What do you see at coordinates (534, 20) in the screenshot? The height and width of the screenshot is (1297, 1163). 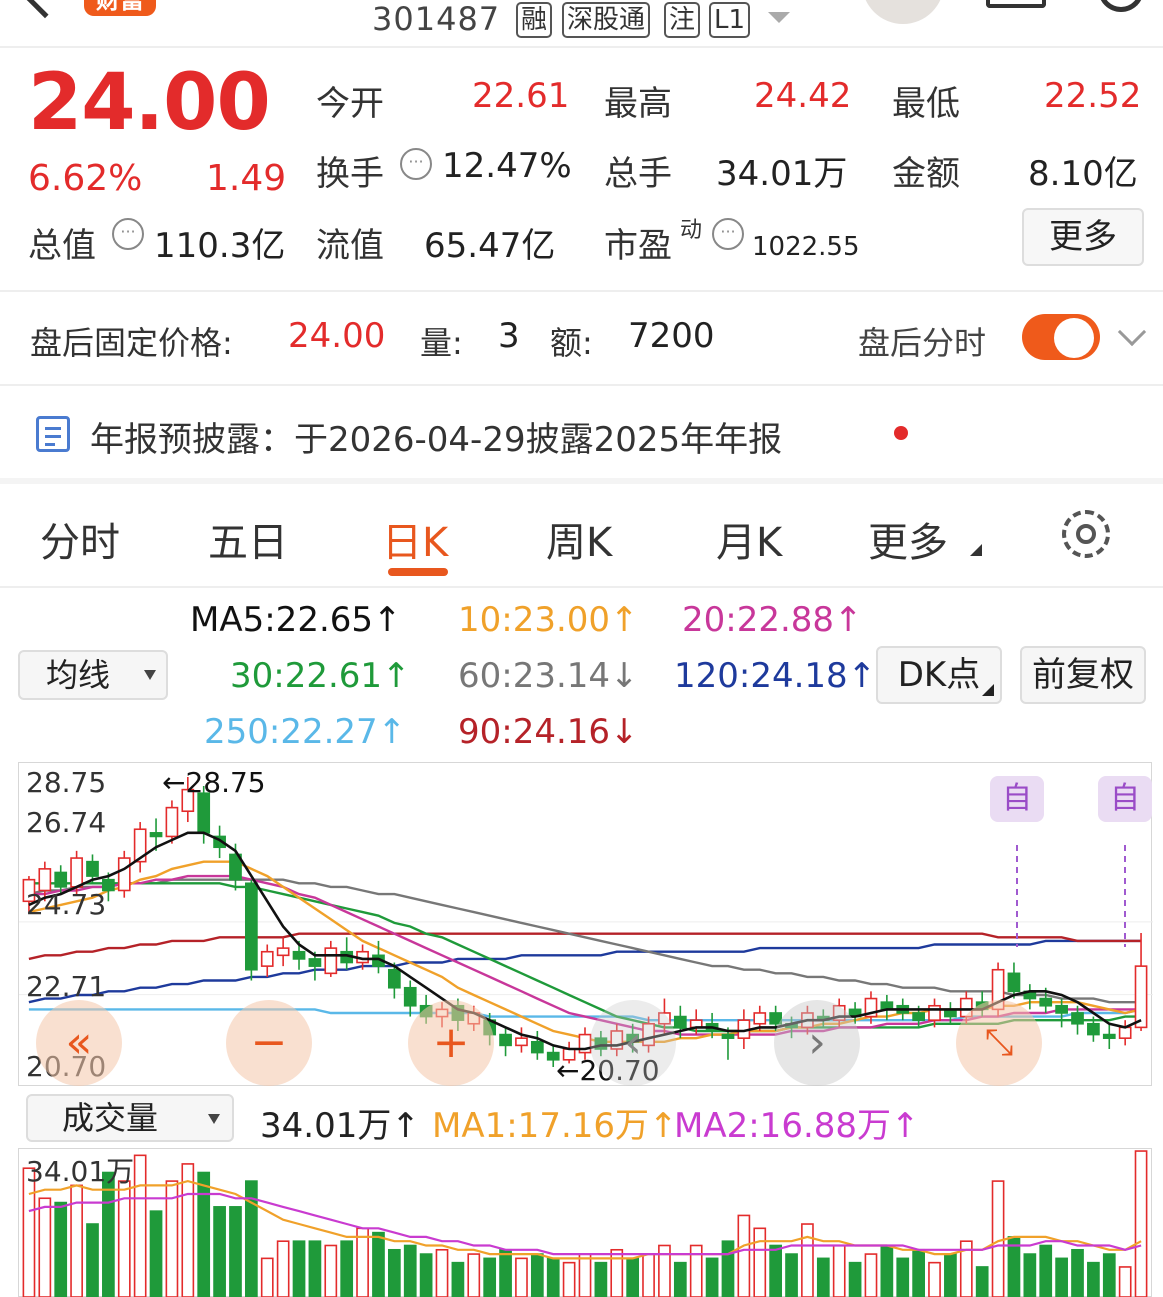 I see `tag-margin: 融` at bounding box center [534, 20].